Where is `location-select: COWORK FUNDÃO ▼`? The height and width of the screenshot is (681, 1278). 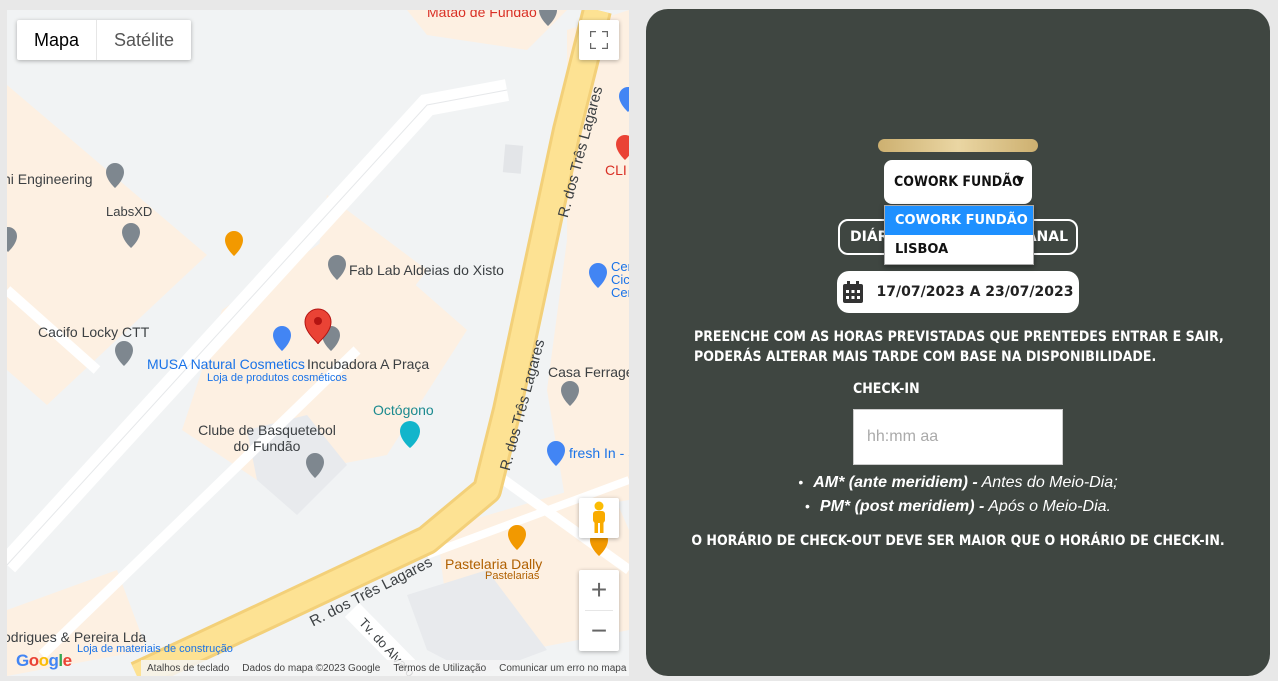
location-select: COWORK FUNDÃO ▼ is located at coordinates (958, 182).